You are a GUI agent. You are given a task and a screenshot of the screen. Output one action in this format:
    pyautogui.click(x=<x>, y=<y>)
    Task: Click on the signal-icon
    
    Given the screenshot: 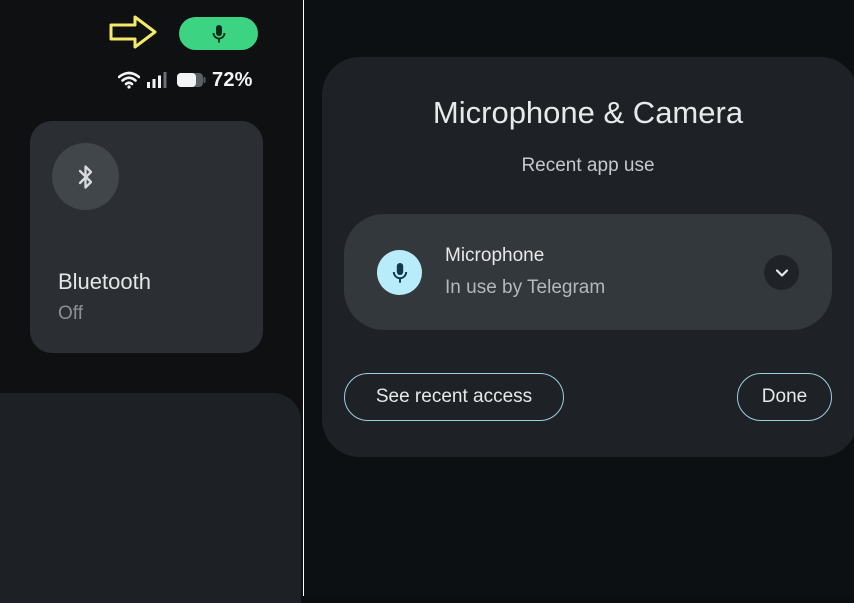 What is the action you would take?
    pyautogui.click(x=157, y=80)
    